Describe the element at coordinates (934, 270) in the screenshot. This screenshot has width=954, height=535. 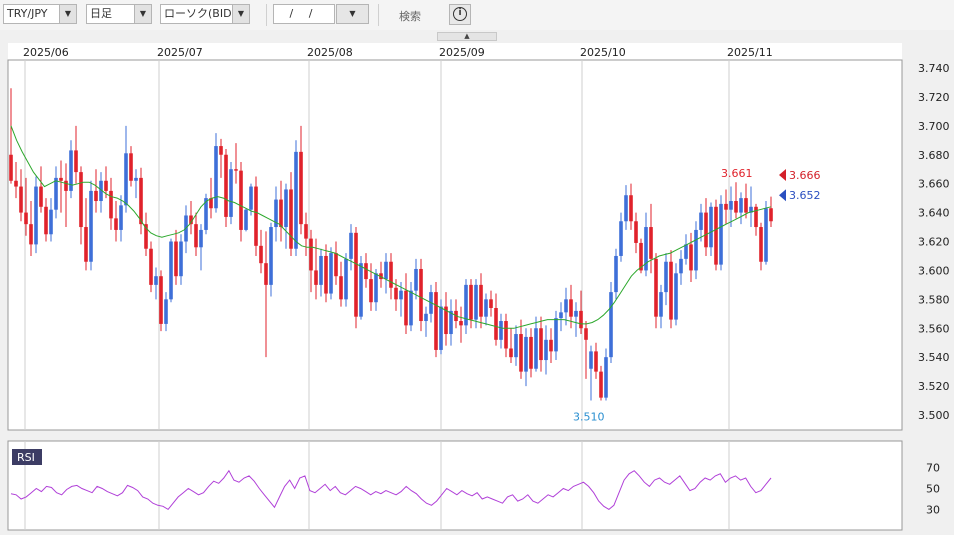
I see `y-tick-label: 3.600` at that location.